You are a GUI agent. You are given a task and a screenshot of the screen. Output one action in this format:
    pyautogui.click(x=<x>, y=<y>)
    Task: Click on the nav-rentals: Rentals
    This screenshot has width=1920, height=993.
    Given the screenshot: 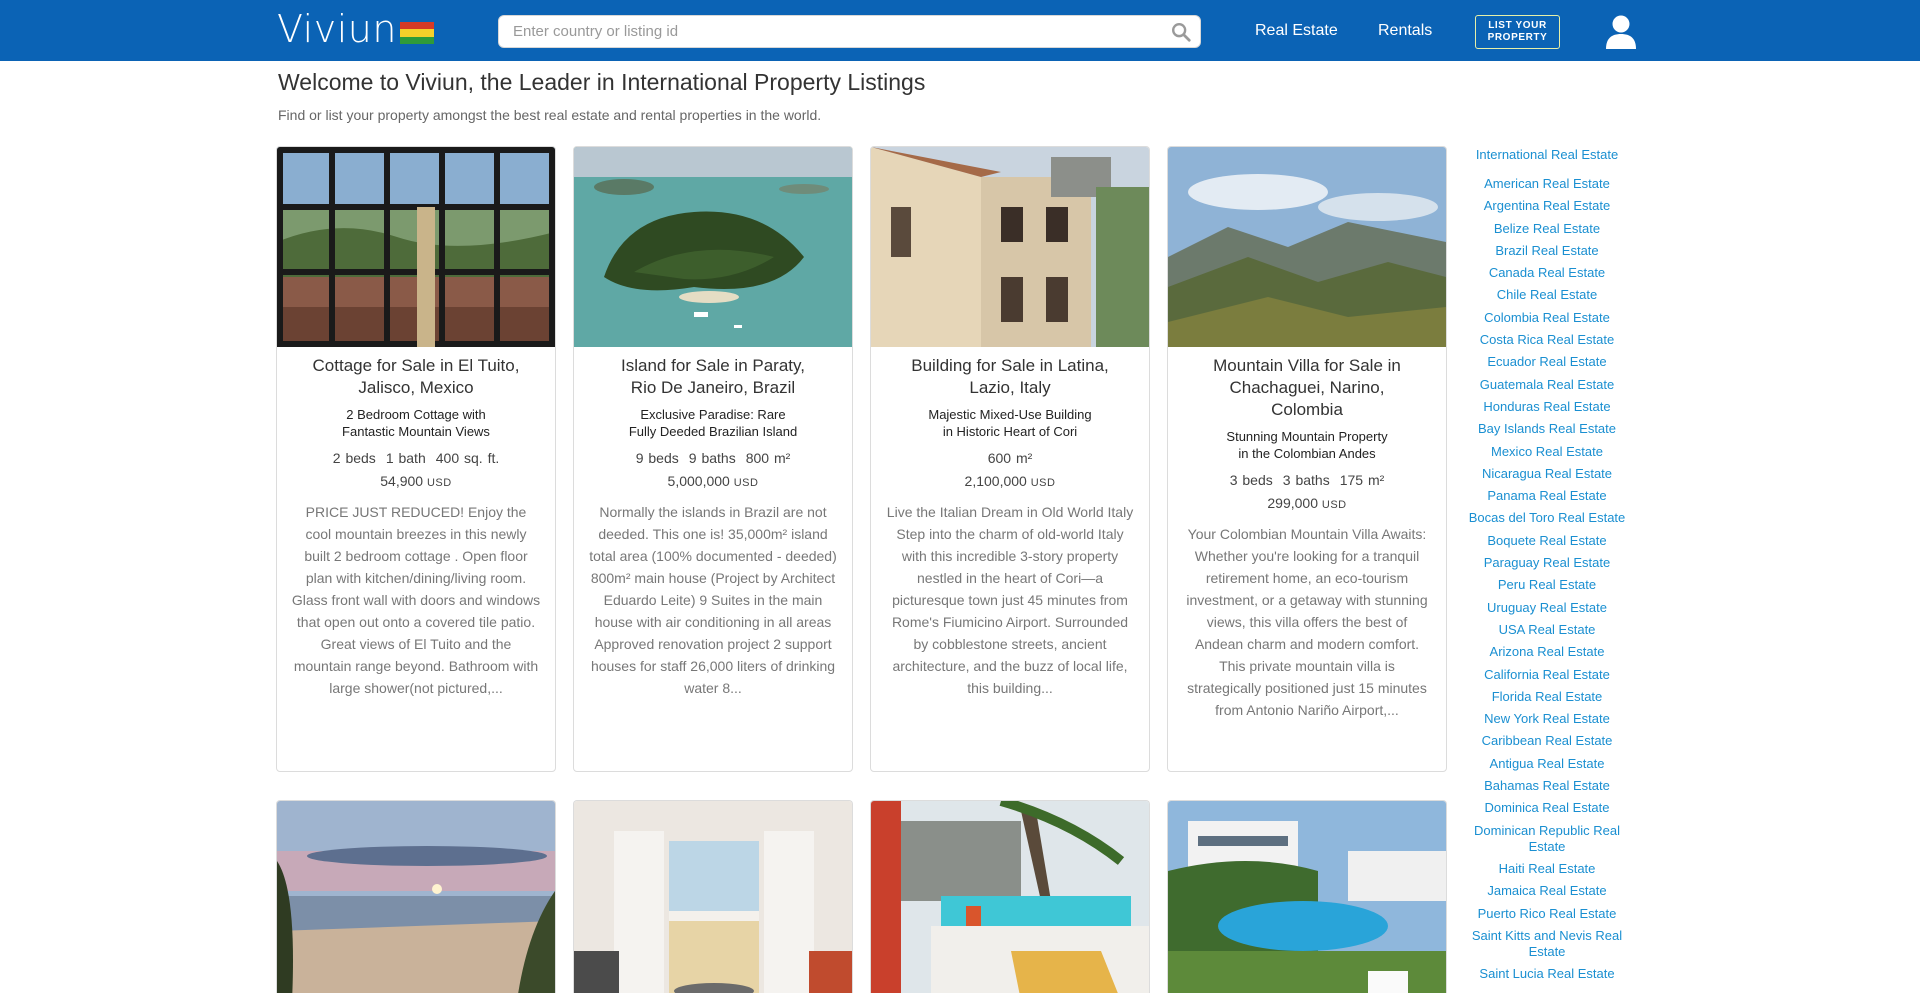 What is the action you would take?
    pyautogui.click(x=1405, y=31)
    